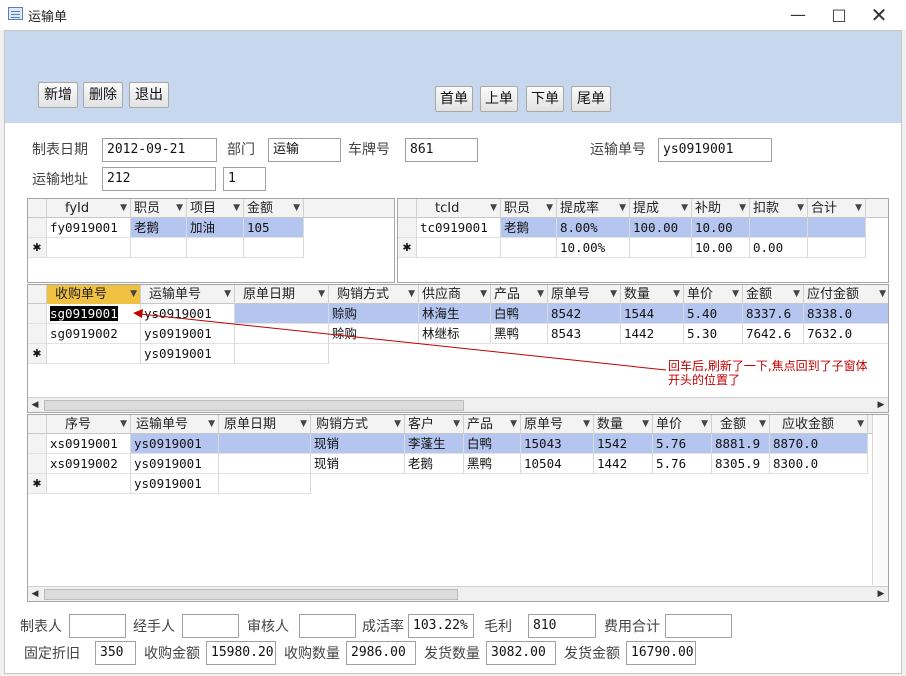  Describe the element at coordinates (698, 626) in the screenshot. I see `fee-total-field` at that location.